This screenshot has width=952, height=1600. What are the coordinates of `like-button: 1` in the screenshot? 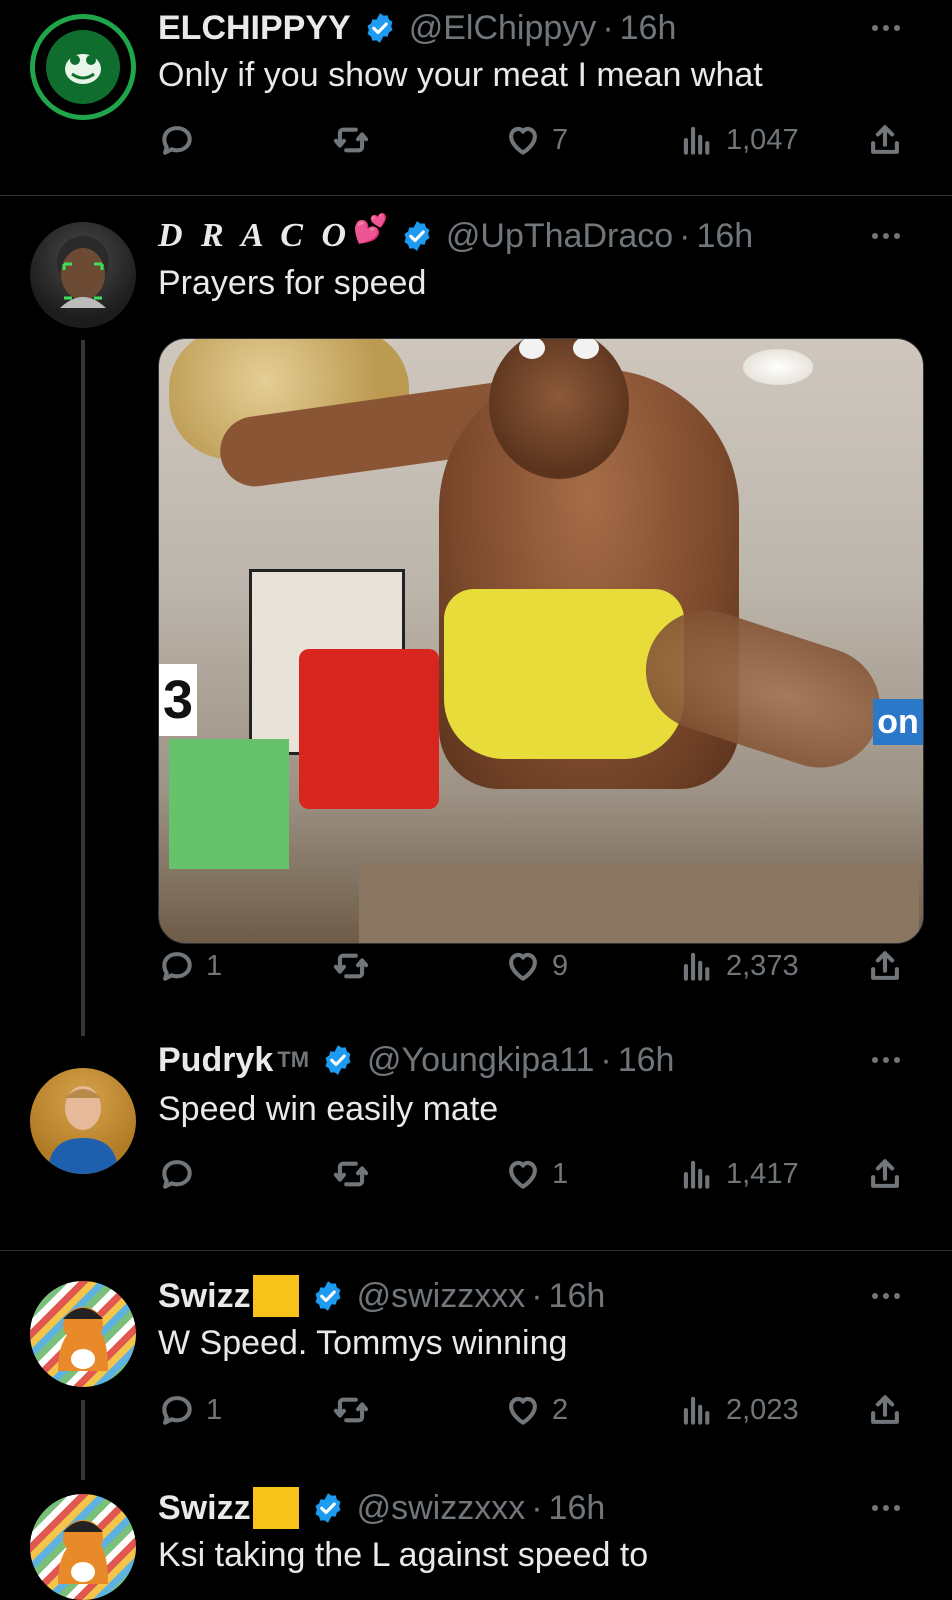 It's located at (536, 1174).